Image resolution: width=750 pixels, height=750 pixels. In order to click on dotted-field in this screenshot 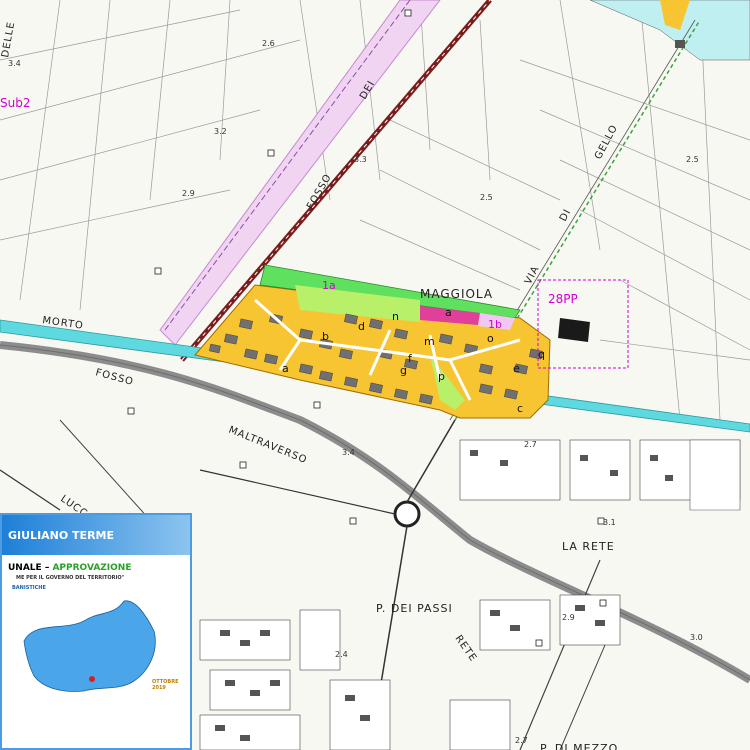, I will do `click(715, 475)`.